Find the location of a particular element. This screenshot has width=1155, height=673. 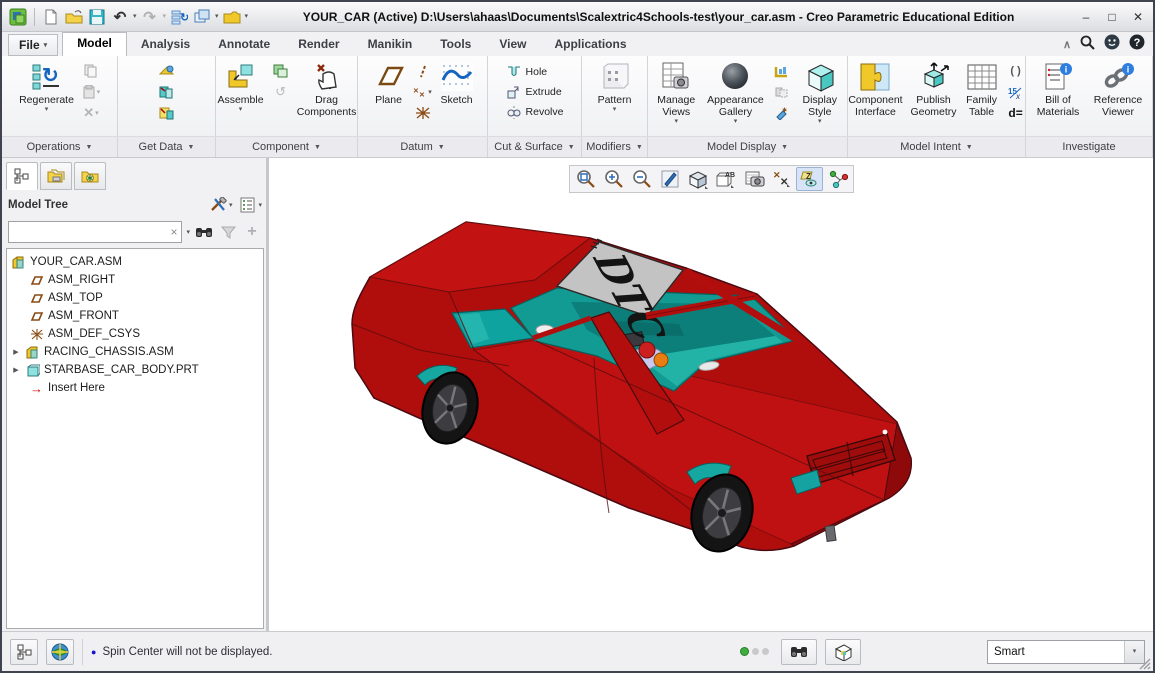

group-datum: Datum ▼ is located at coordinates (423, 147).